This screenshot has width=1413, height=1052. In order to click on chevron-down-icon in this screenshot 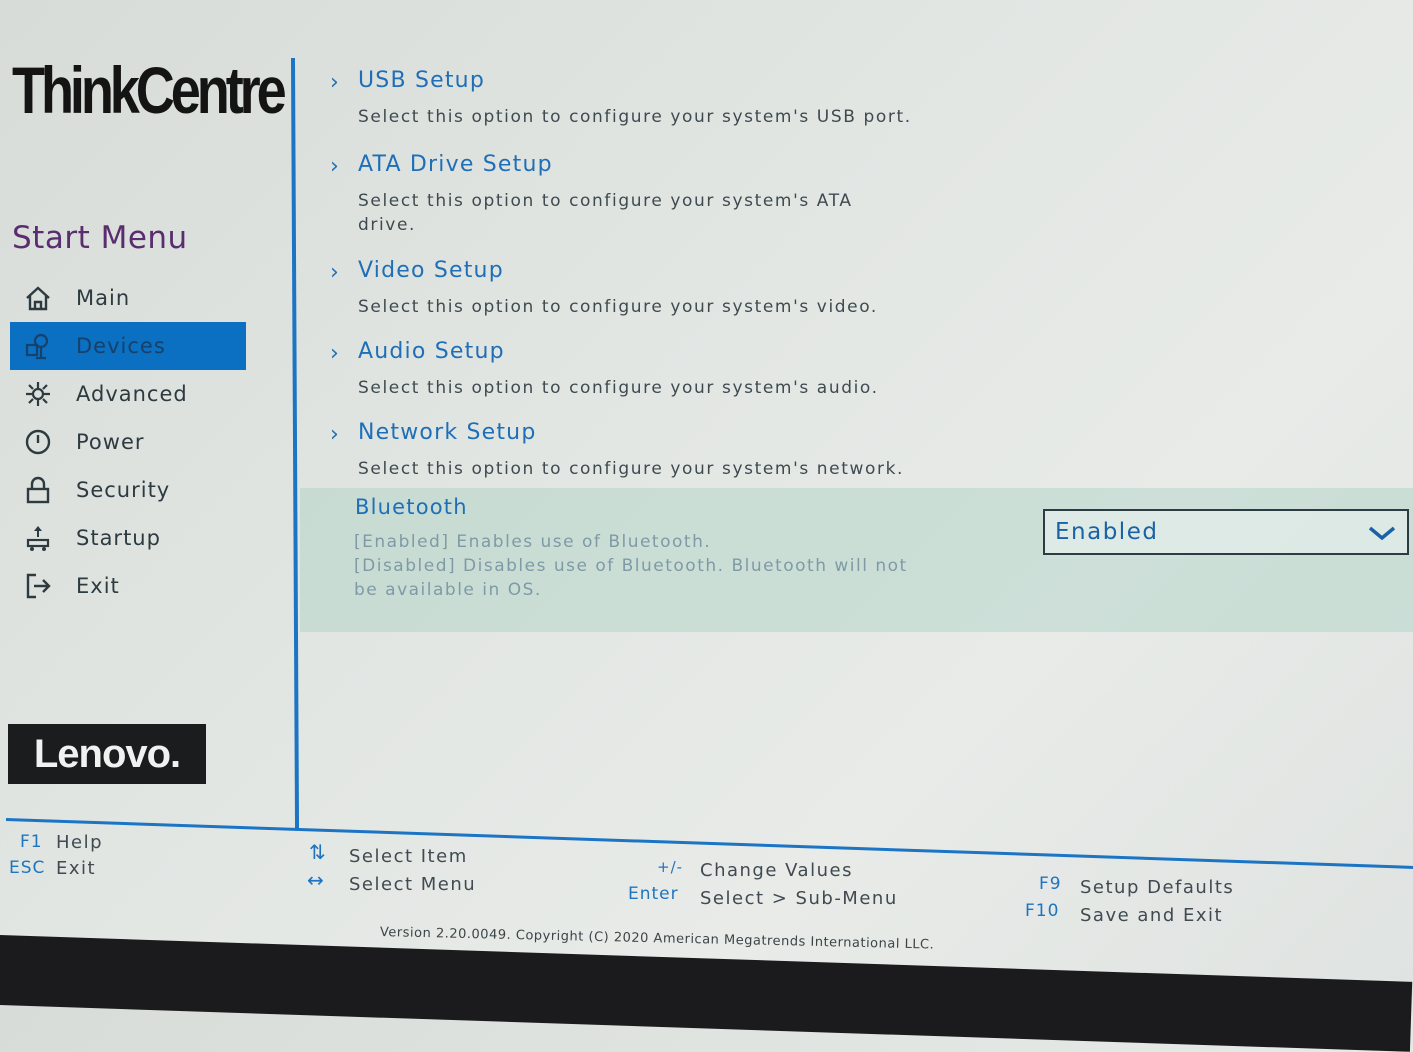, I will do `click(1382, 533)`.